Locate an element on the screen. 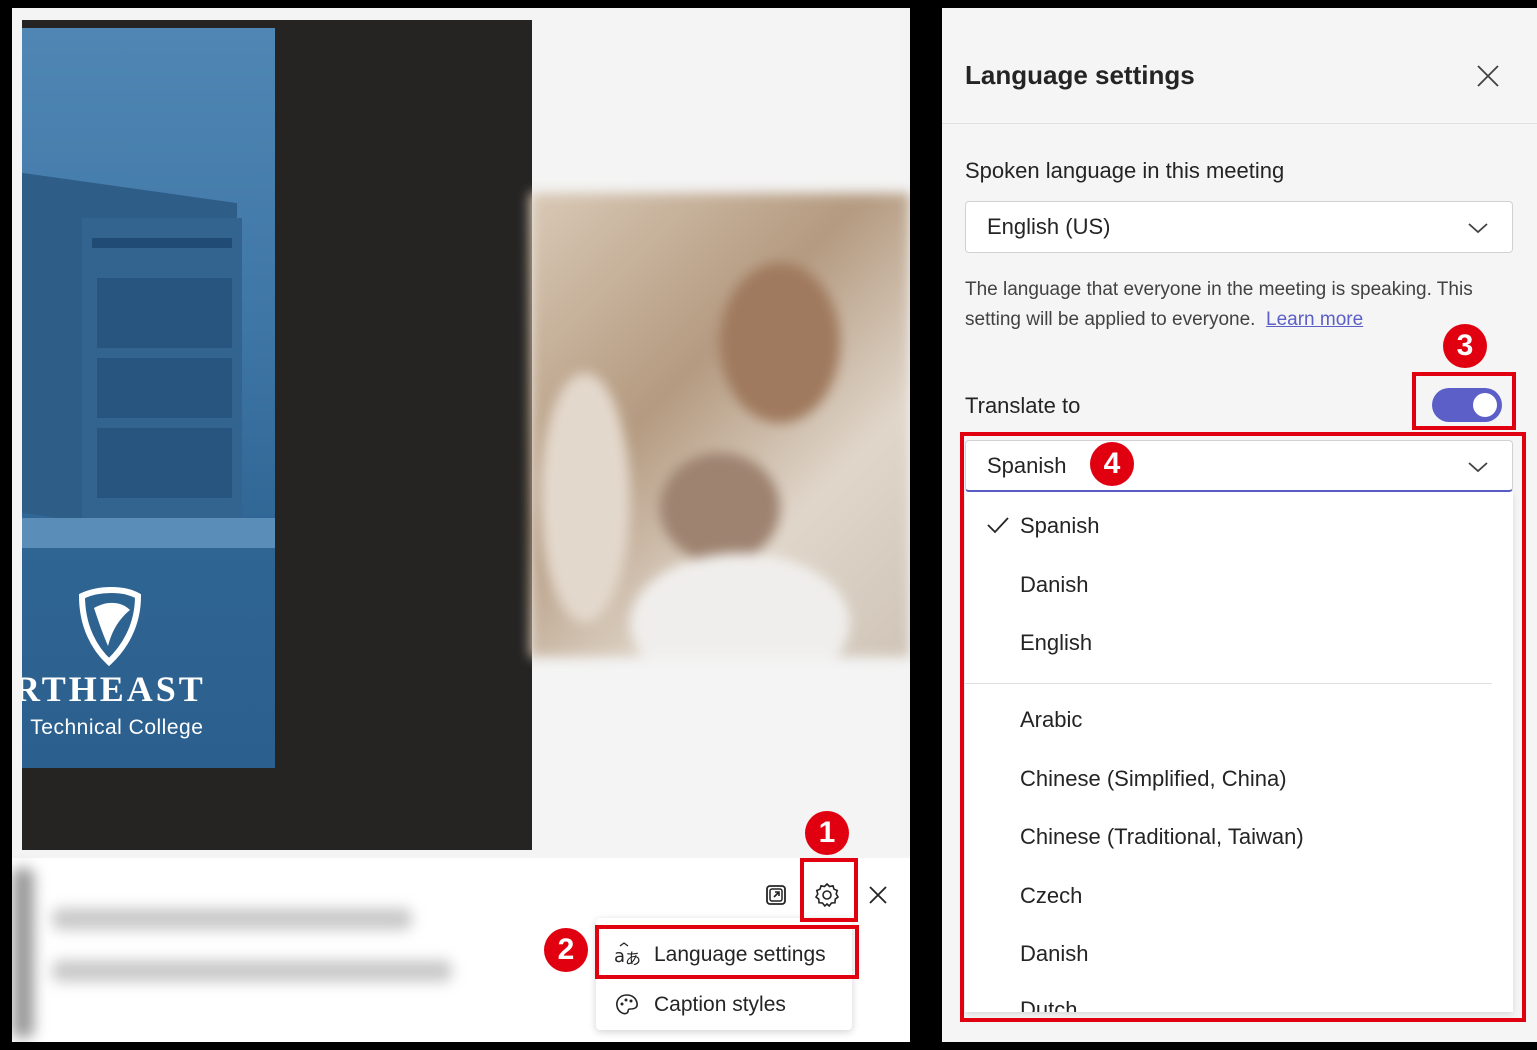 Image resolution: width=1537 pixels, height=1050 pixels. ground-strip is located at coordinates (148, 533).